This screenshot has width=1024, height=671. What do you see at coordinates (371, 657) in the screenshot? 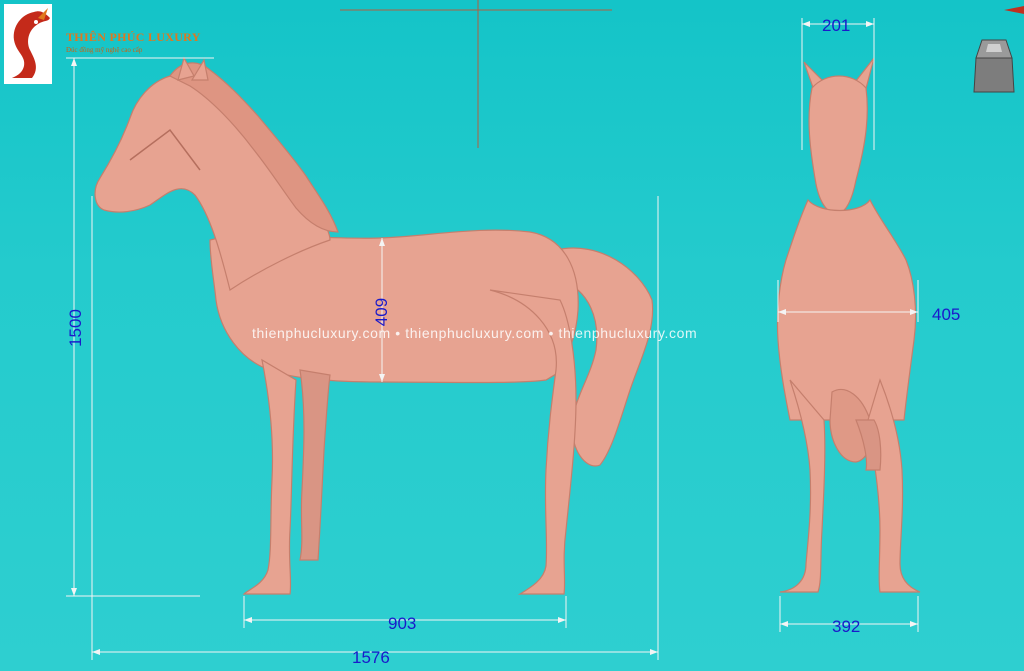
I see `dimension-total-length: 1576` at bounding box center [371, 657].